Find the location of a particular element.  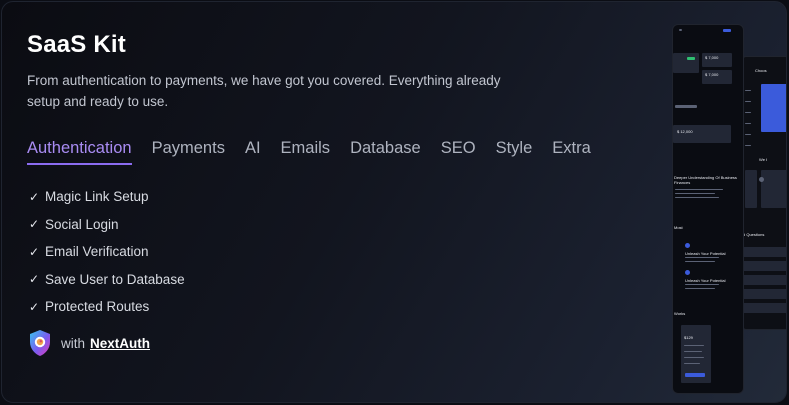

list-item: ✓ Email Verification is located at coordinates (107, 252).